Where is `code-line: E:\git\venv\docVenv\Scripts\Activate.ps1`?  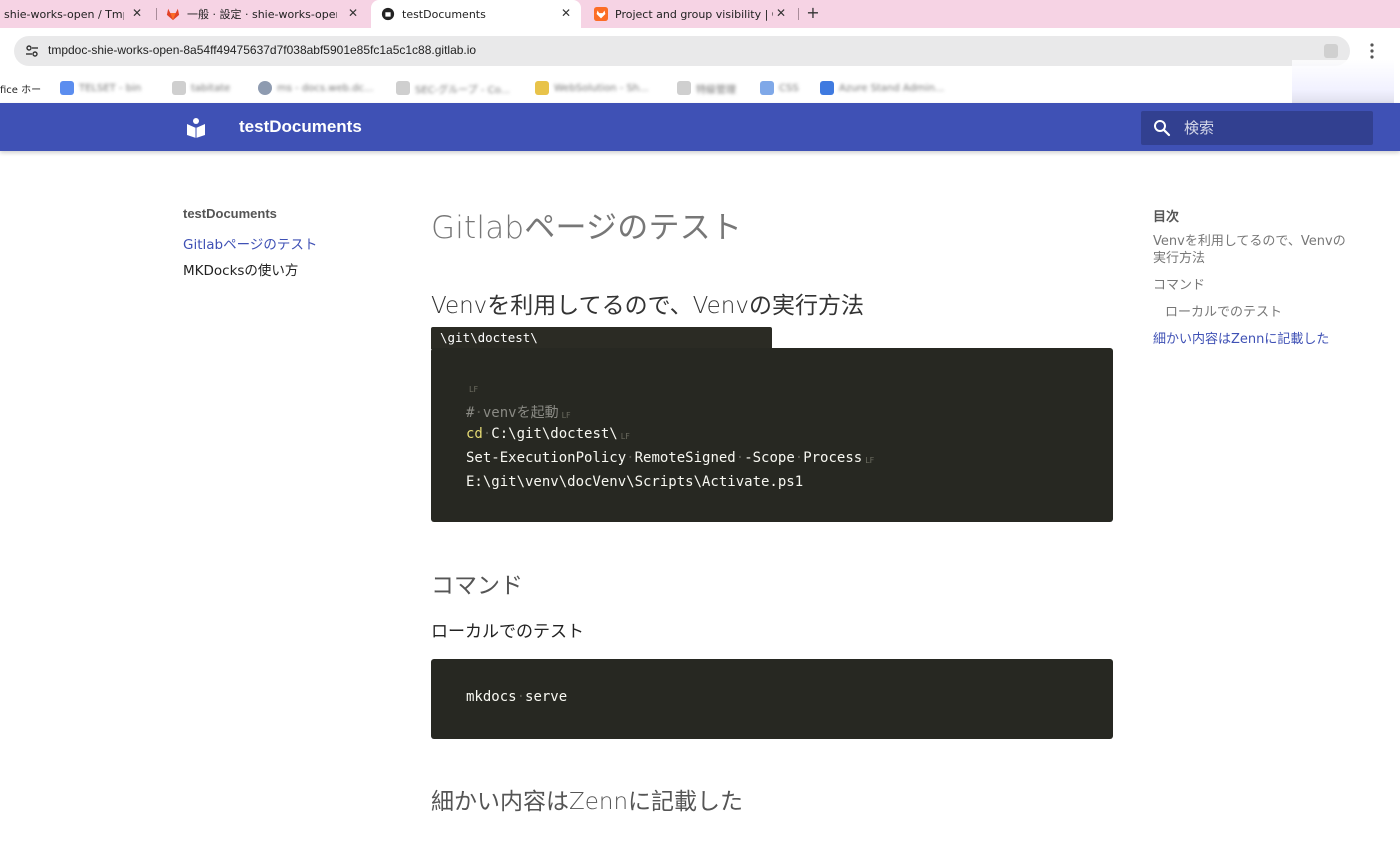 code-line: E:\git\venv\docVenv\Scripts\Activate.ps1 is located at coordinates (634, 482).